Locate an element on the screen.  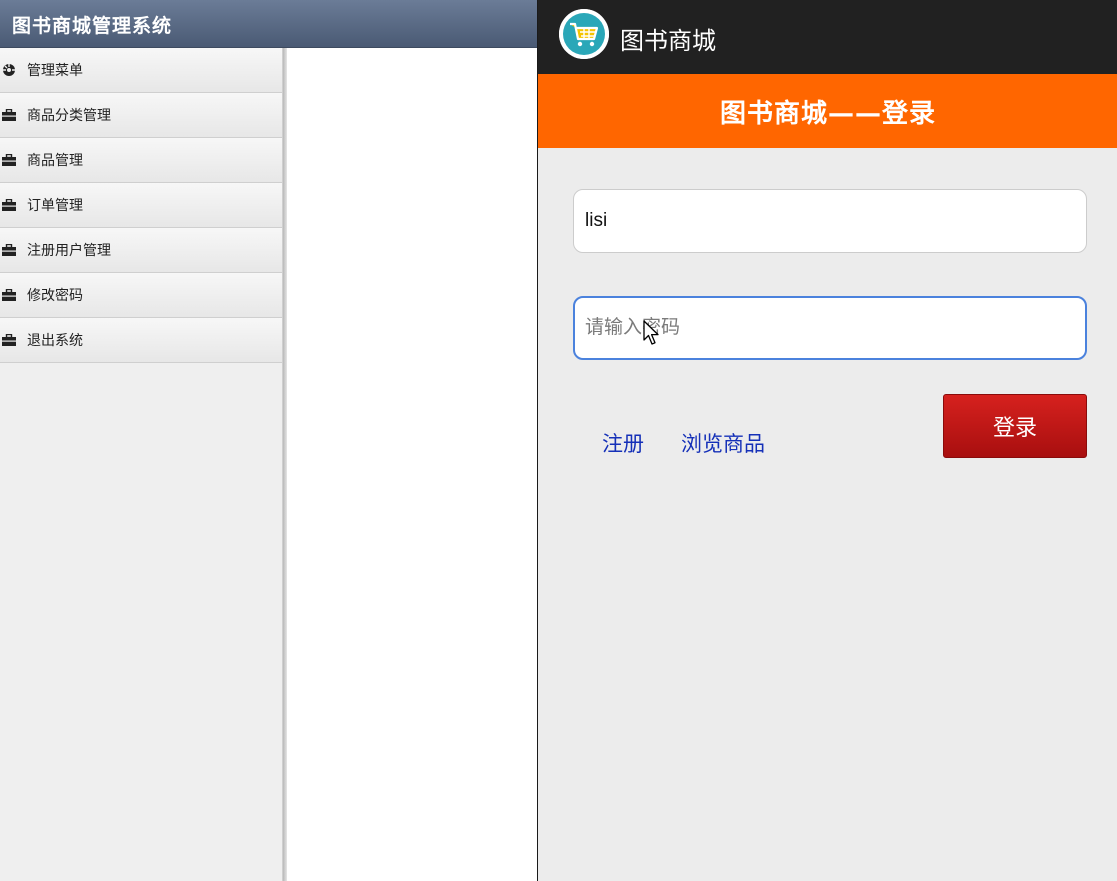
sidebar-item-label: 管理菜单 is located at coordinates (55, 71).